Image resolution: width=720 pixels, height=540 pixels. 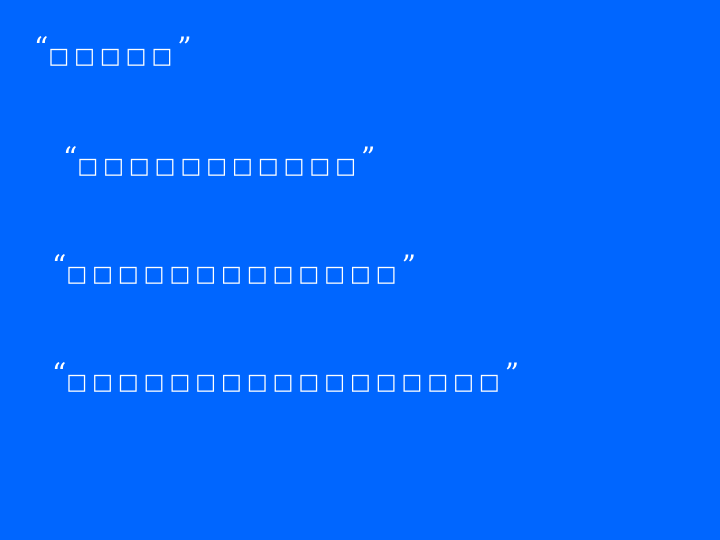 I want to click on quote-line-4: “□□□□□□□□□□□□□□□□□”, so click(x=285, y=378).